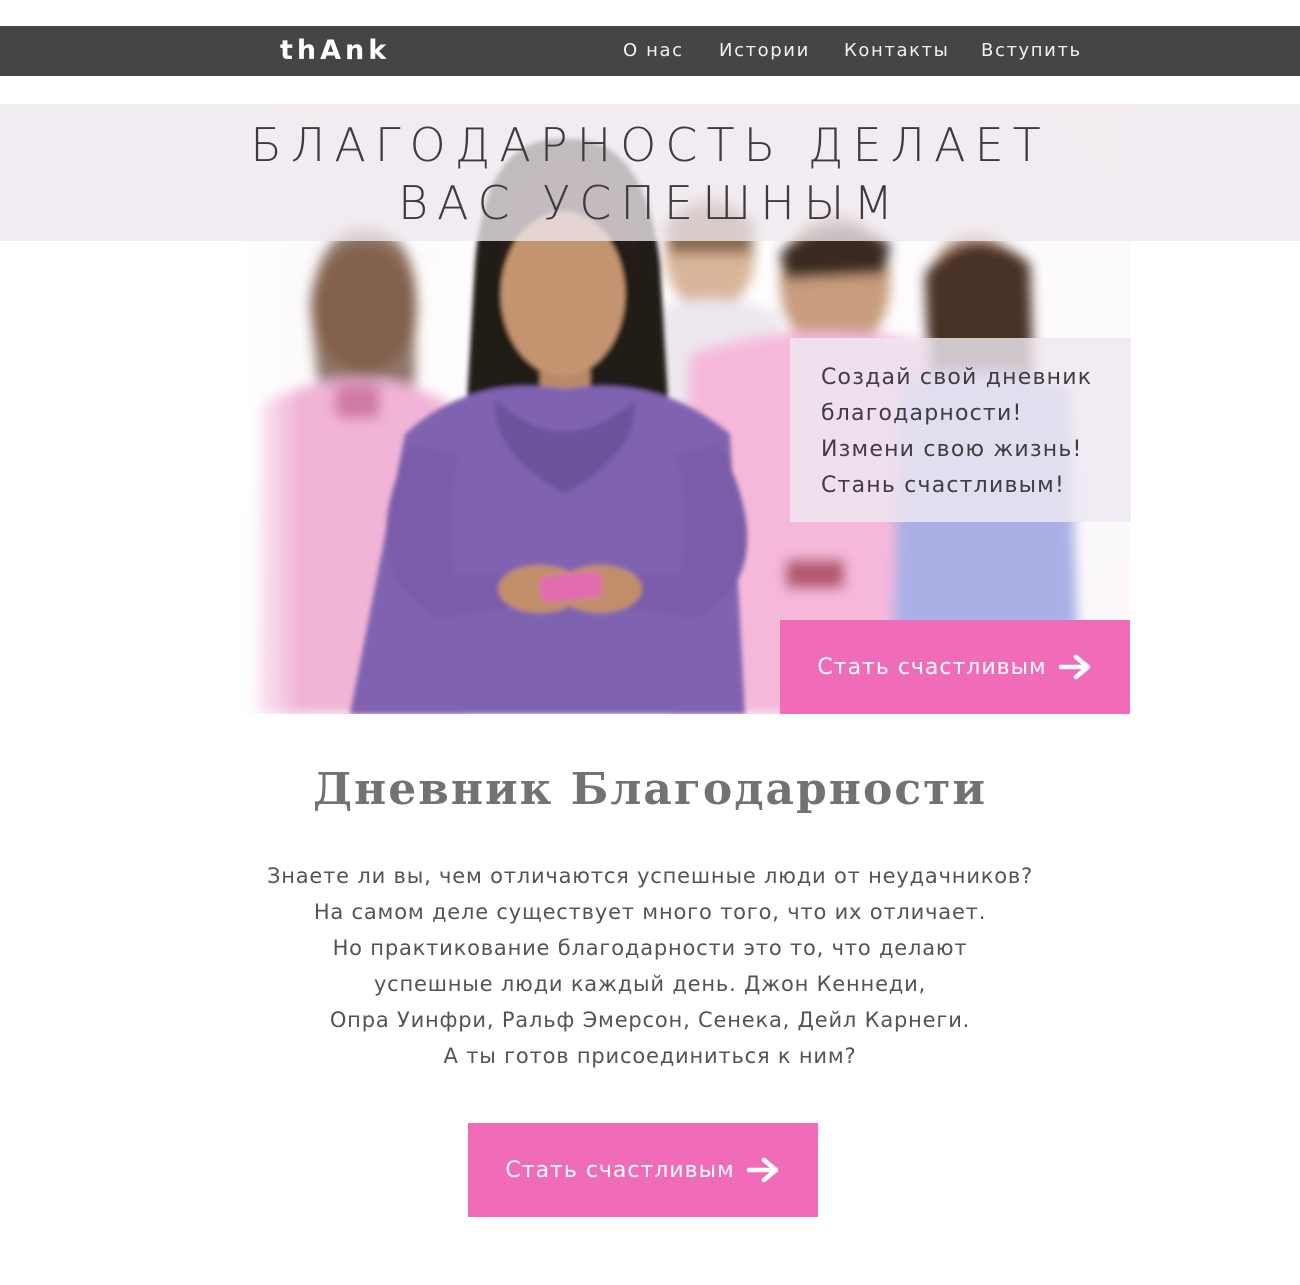  I want to click on hero-headline-line-1: БЛАГОДАРНОСТЬ ДЕЛАЕТ, so click(650, 145).